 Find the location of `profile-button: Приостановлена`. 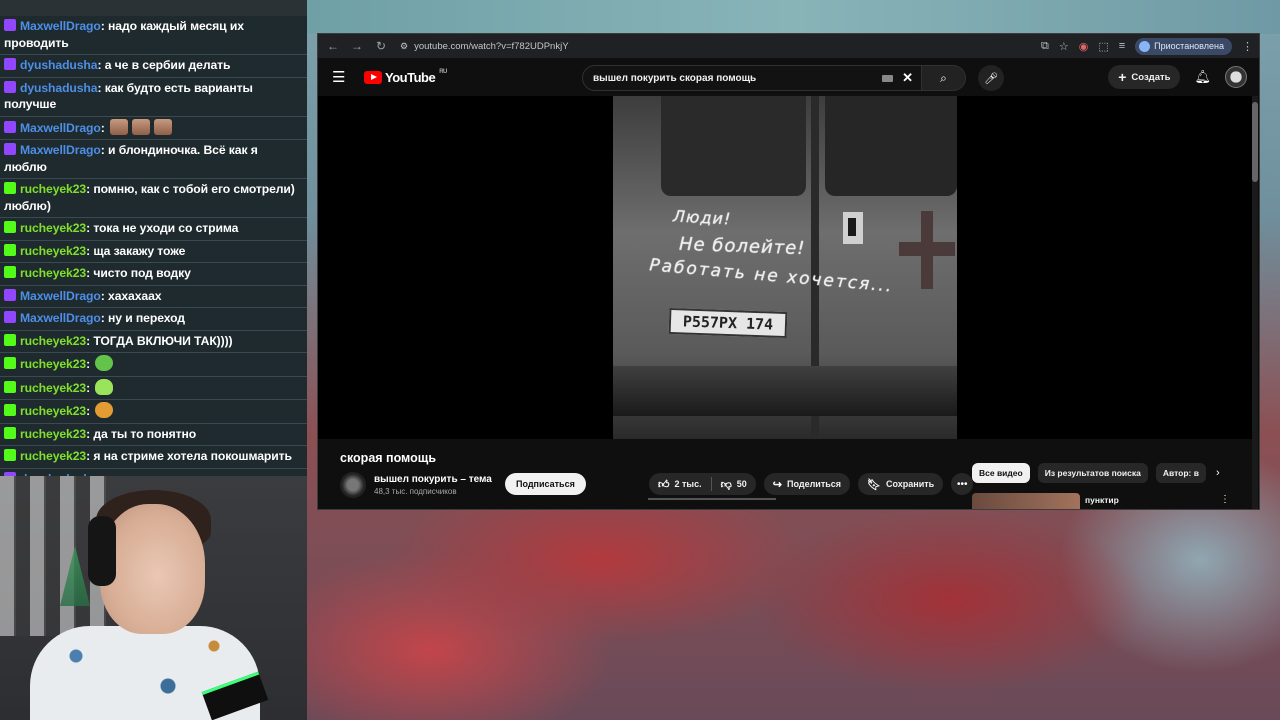

profile-button: Приостановлена is located at coordinates (1183, 46).